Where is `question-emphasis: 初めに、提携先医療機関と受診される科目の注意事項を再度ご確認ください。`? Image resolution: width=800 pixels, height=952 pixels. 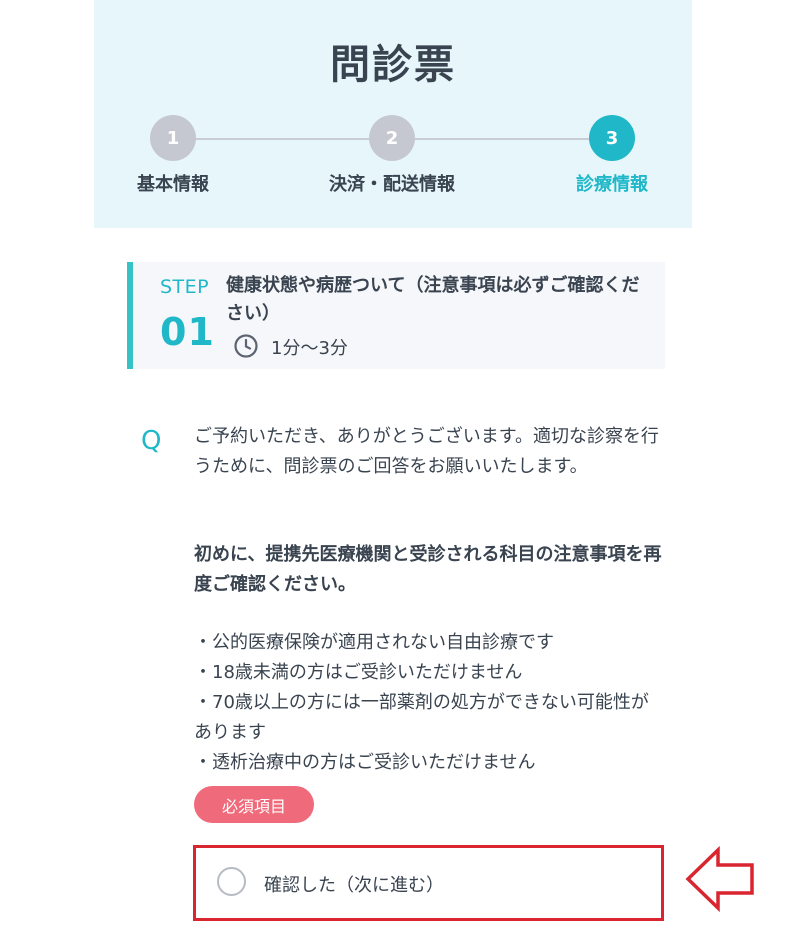
question-emphasis: 初めに、提携先医療機関と受診される科目の注意事項を再度ご確認ください。 is located at coordinates (428, 569).